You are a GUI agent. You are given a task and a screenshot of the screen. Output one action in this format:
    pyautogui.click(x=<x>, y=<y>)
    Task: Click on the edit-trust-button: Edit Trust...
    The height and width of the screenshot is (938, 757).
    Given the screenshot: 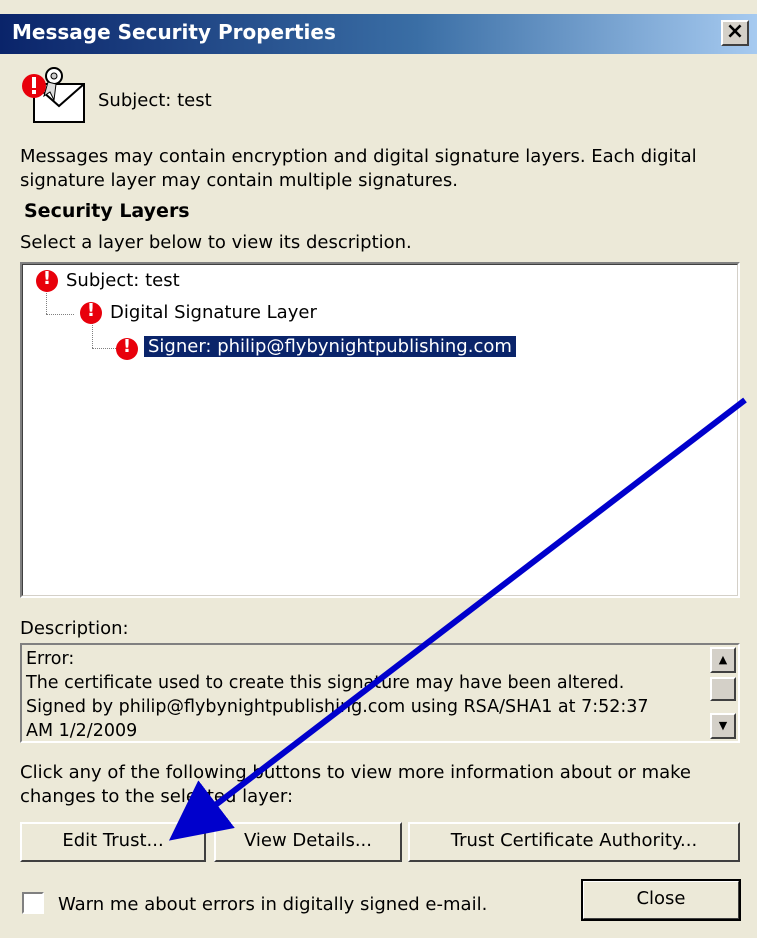 What is the action you would take?
    pyautogui.click(x=113, y=842)
    